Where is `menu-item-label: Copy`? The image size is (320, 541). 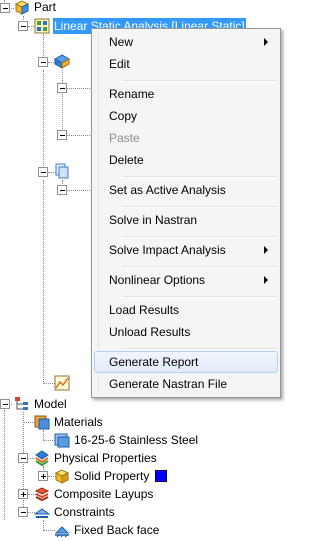
menu-item-label: Copy is located at coordinates (123, 116).